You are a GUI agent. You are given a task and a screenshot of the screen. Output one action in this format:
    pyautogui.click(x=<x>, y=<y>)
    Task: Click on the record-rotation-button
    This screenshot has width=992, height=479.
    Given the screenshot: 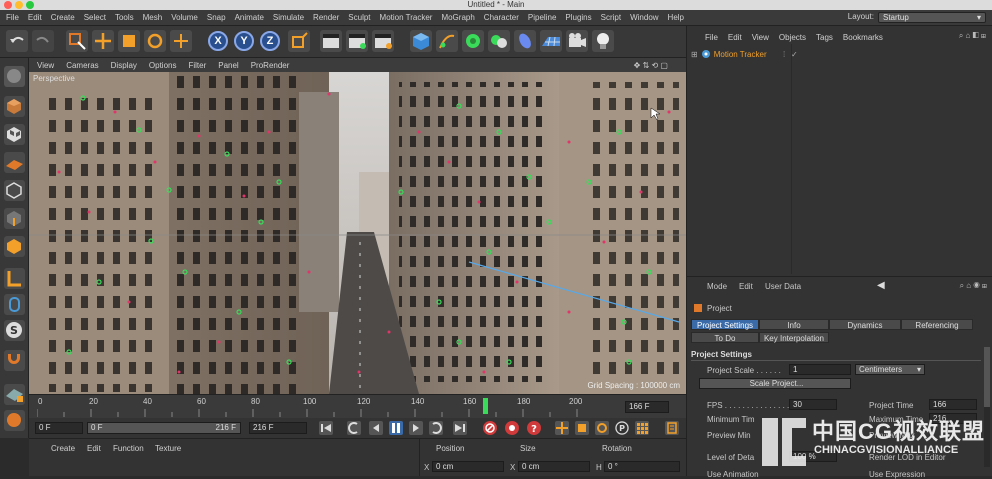 What is the action you would take?
    pyautogui.click(x=602, y=428)
    